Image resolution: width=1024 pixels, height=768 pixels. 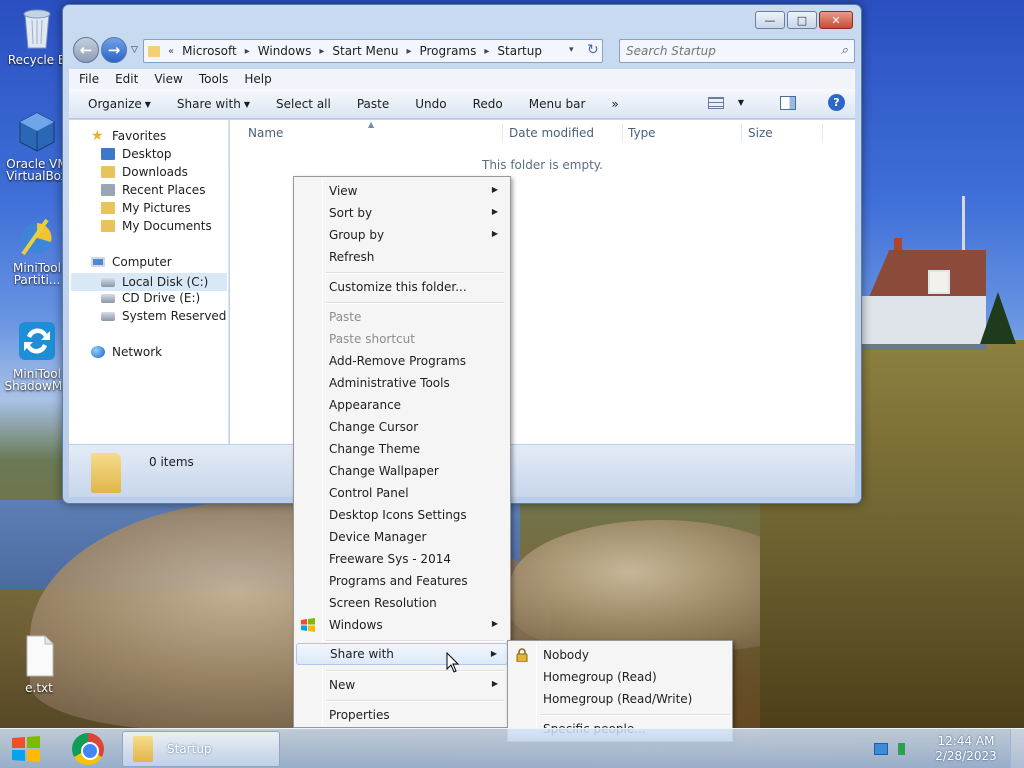 What do you see at coordinates (788, 102) in the screenshot?
I see `preview-pane-icon` at bounding box center [788, 102].